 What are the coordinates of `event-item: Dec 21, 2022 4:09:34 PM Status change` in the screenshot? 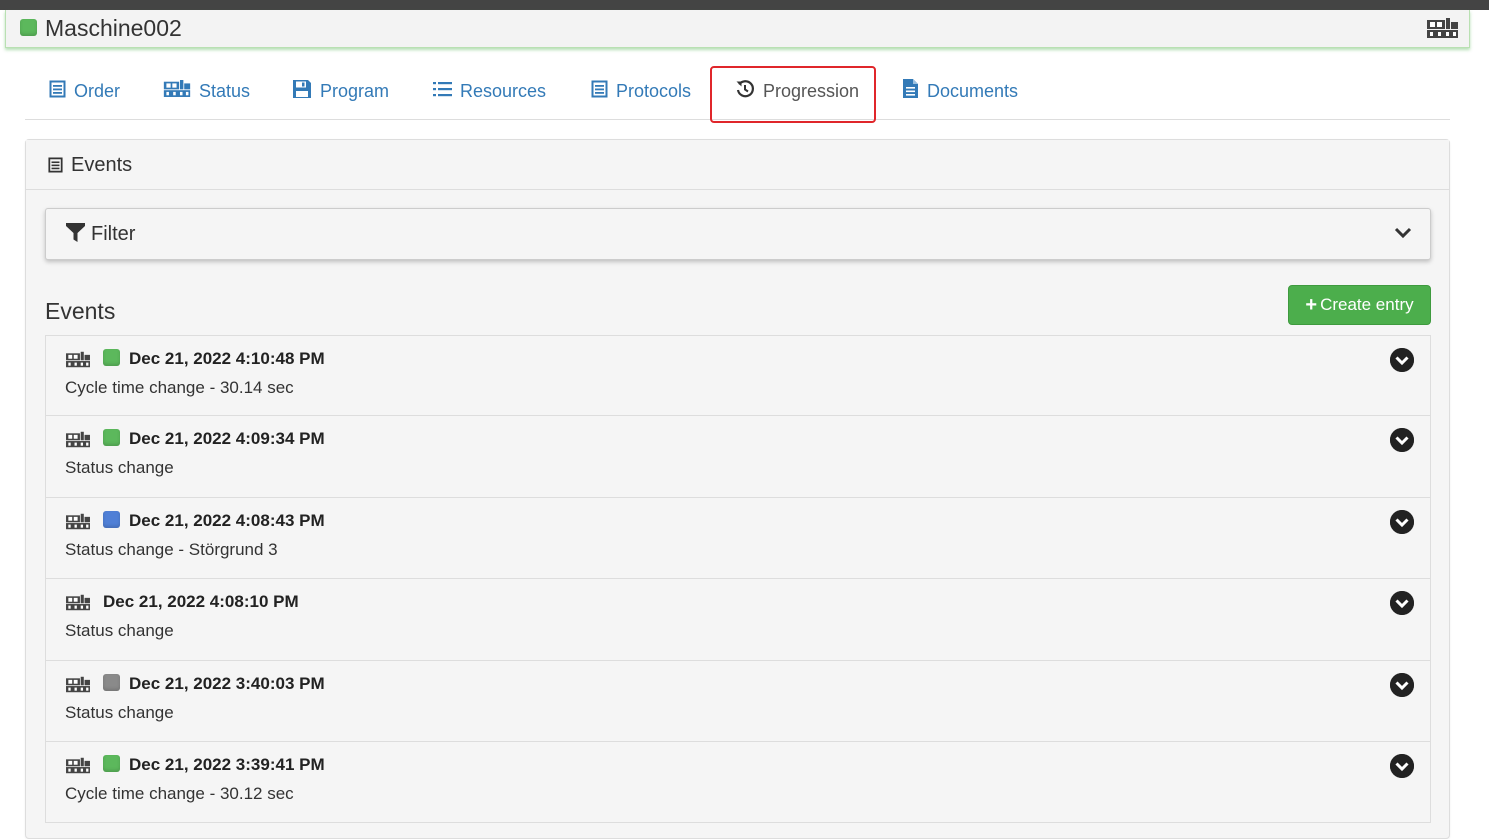 It's located at (738, 457).